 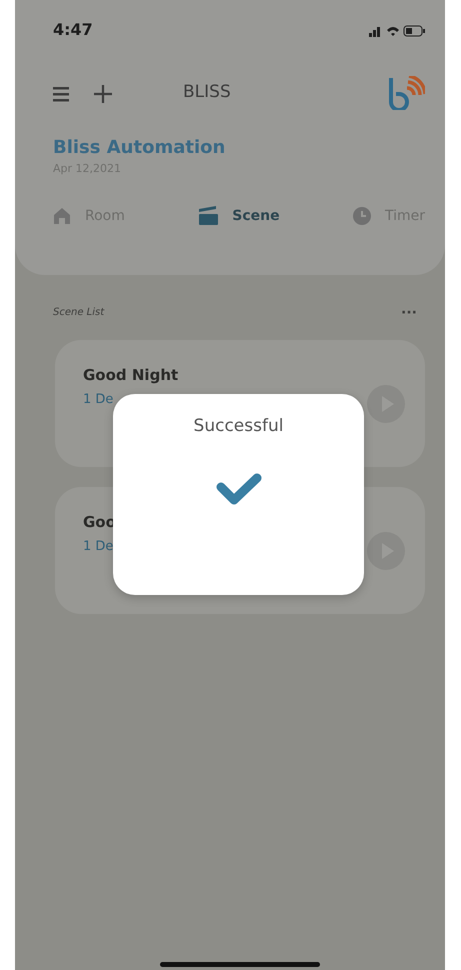 I want to click on status-time: 4:47, so click(x=73, y=30).